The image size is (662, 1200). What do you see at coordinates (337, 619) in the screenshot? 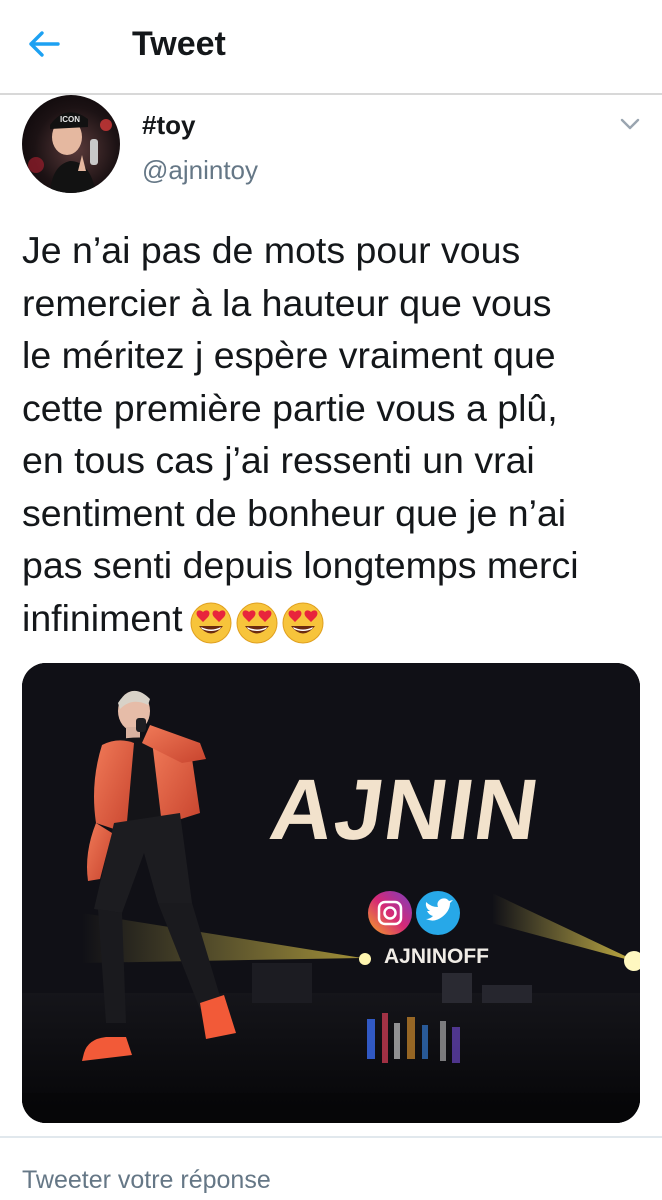
I see `tweet-text-last-line: infiniment` at bounding box center [337, 619].